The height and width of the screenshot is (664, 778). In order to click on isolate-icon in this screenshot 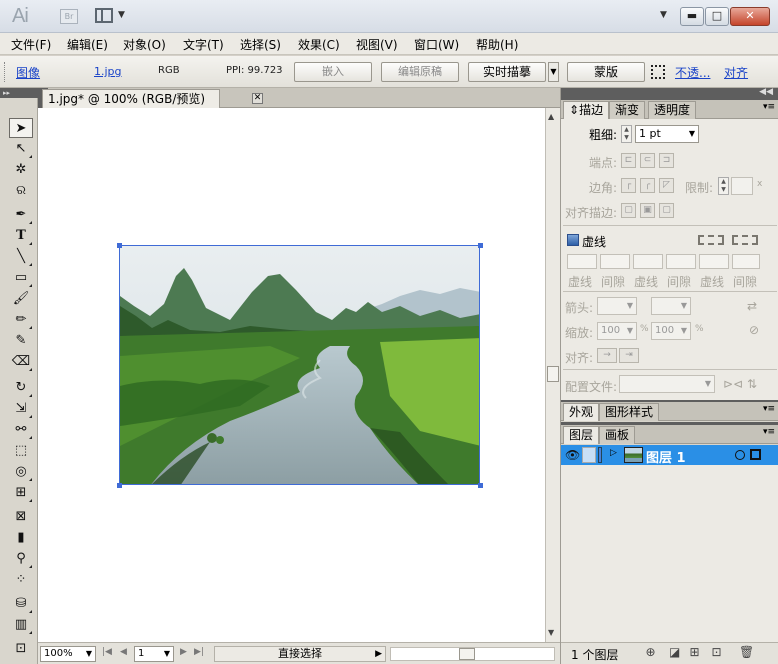, I will do `click(658, 72)`.